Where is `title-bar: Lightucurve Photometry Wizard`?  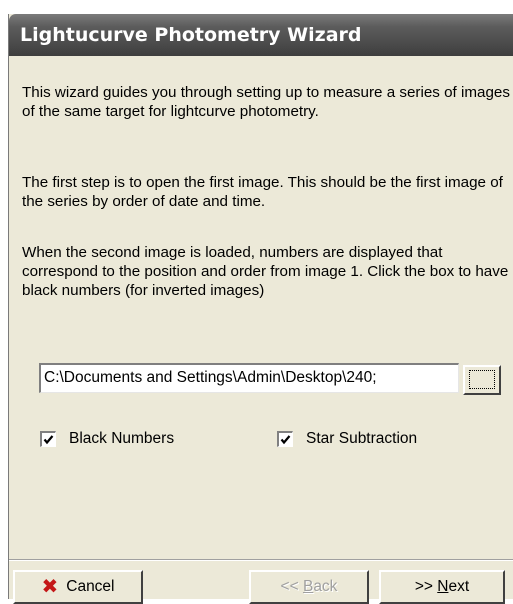 title-bar: Lightucurve Photometry Wizard is located at coordinates (261, 35).